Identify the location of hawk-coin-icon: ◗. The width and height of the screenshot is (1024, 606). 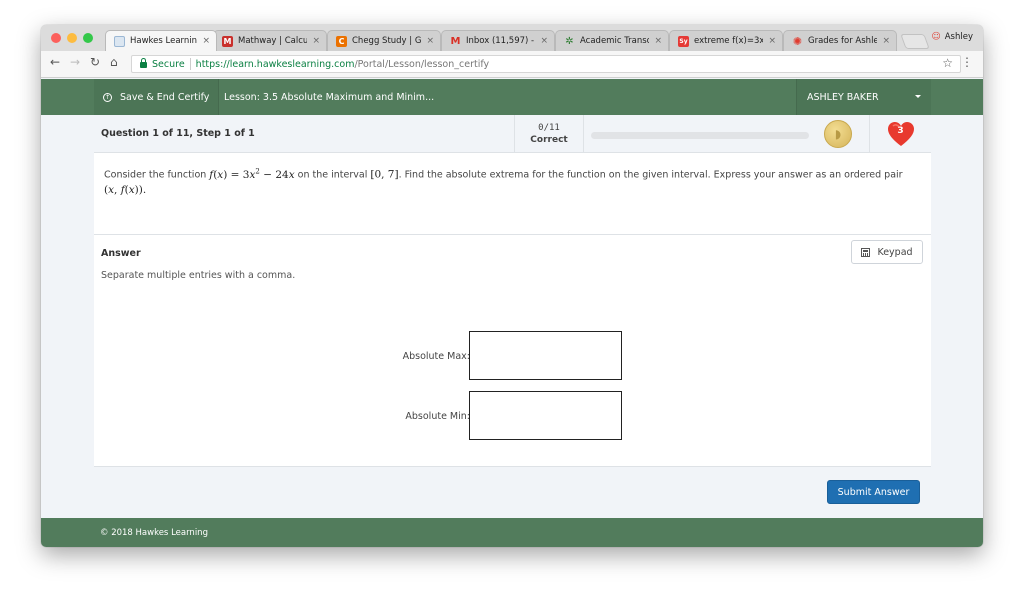
(838, 134).